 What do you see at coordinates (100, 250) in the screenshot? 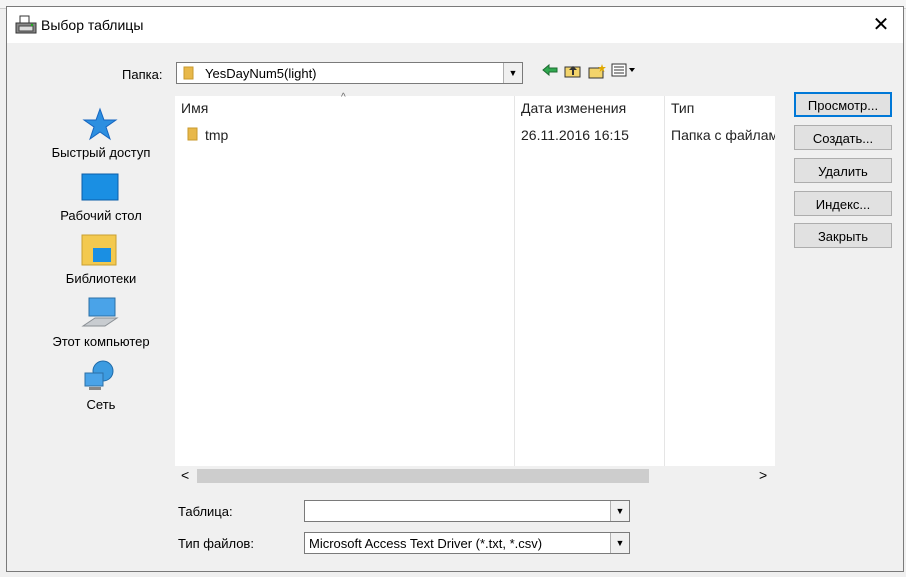
I see `libraries-icon` at bounding box center [100, 250].